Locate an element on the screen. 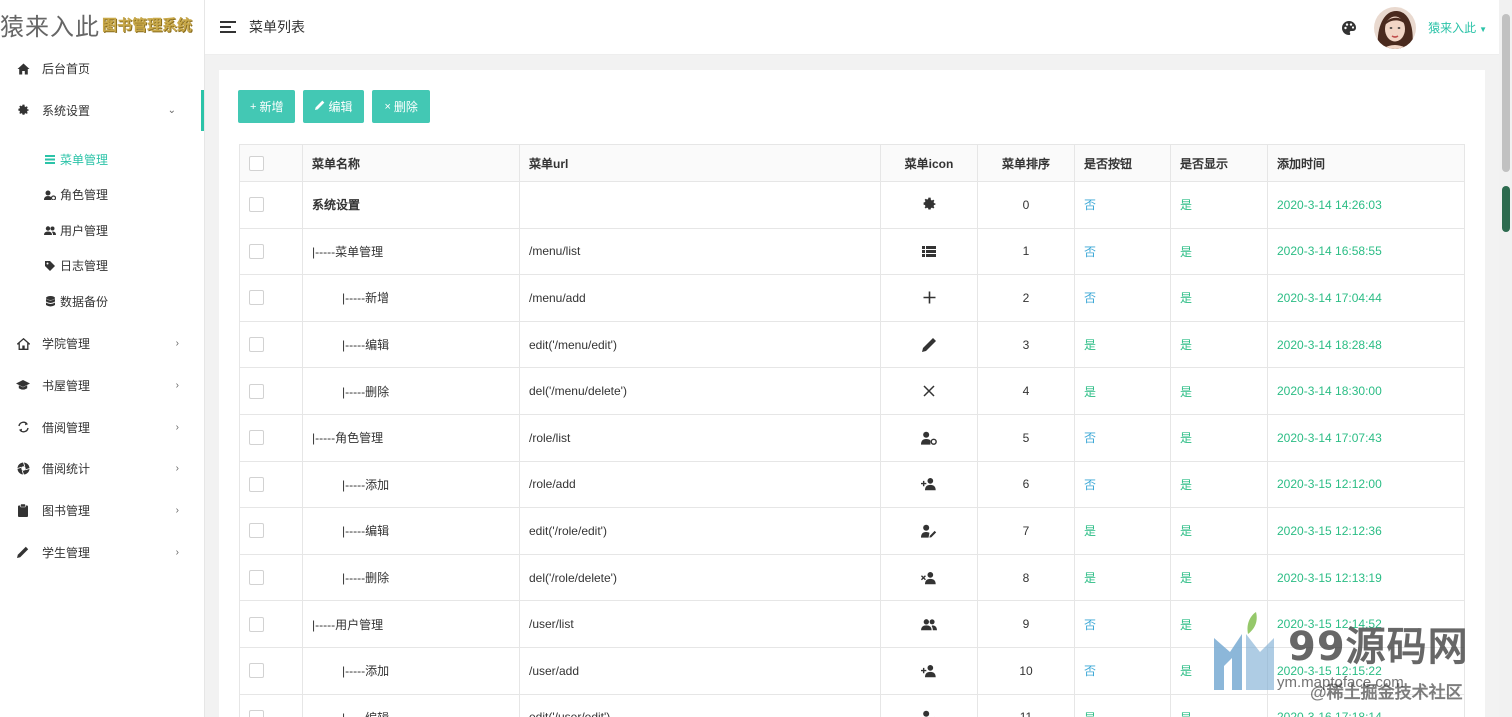 This screenshot has height=717, width=1512. sidebar-subitem-menu-management: 菜单管理 is located at coordinates (102, 159).